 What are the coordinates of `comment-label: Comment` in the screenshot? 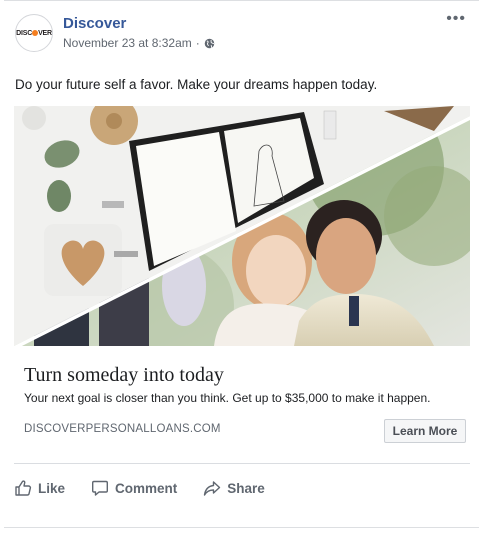 It's located at (146, 488).